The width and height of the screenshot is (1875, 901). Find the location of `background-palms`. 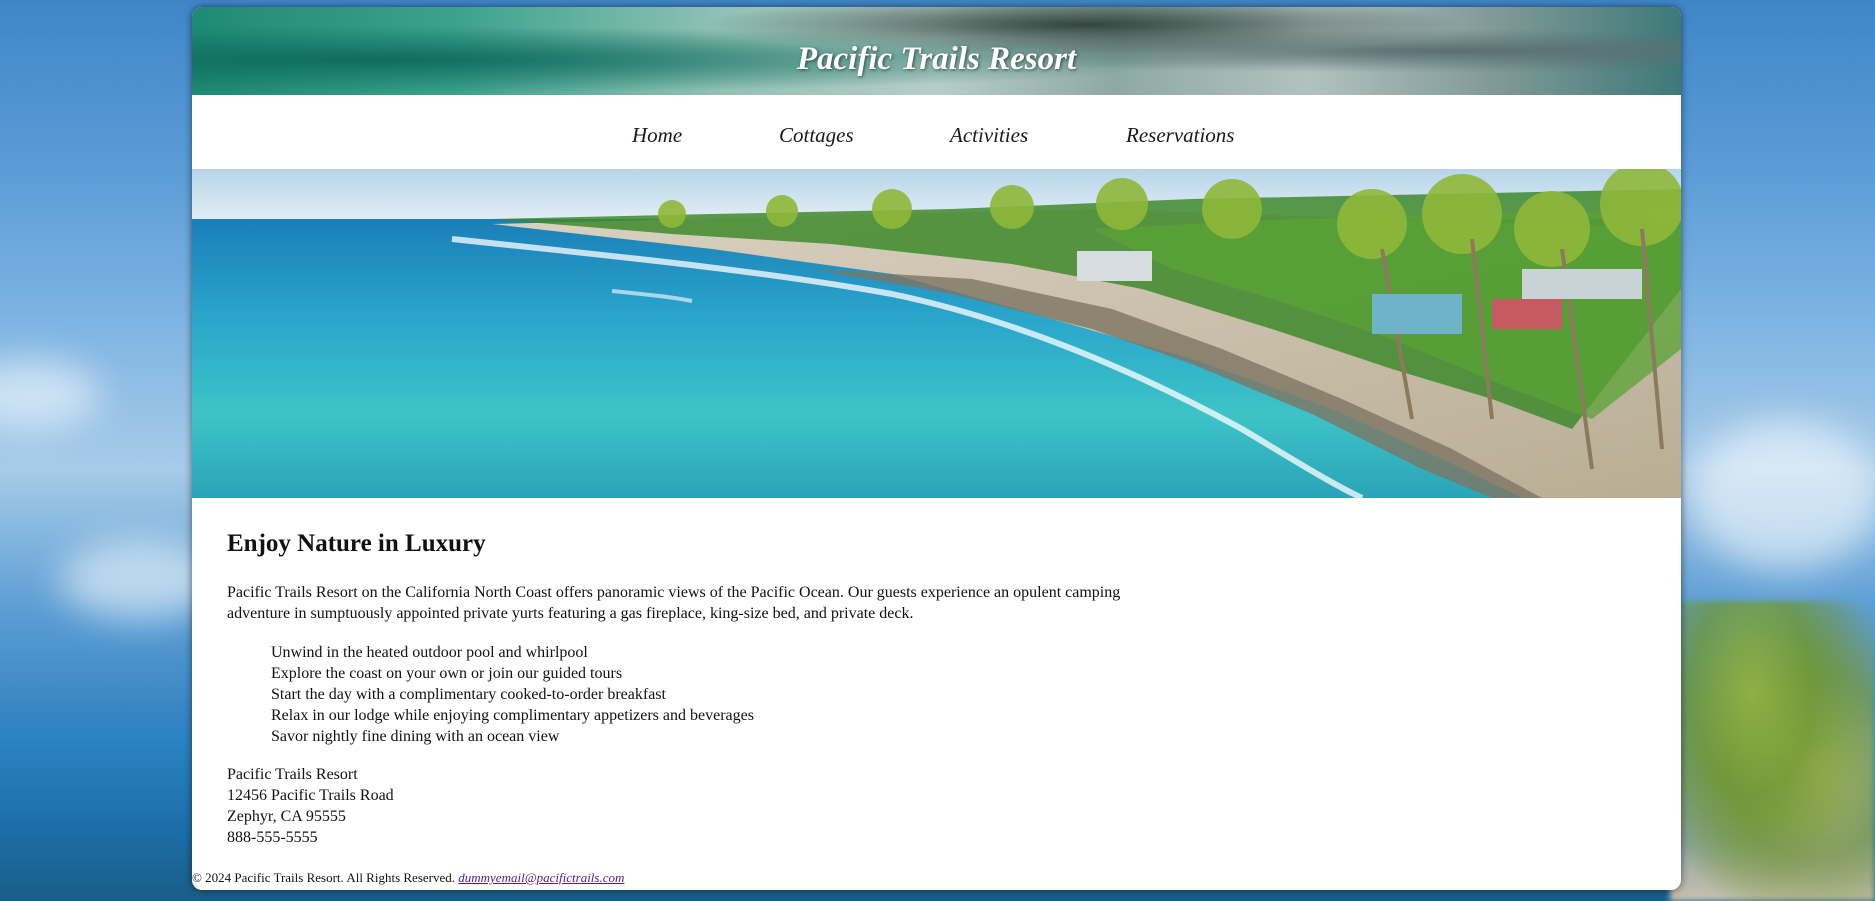

background-palms is located at coordinates (1772, 751).